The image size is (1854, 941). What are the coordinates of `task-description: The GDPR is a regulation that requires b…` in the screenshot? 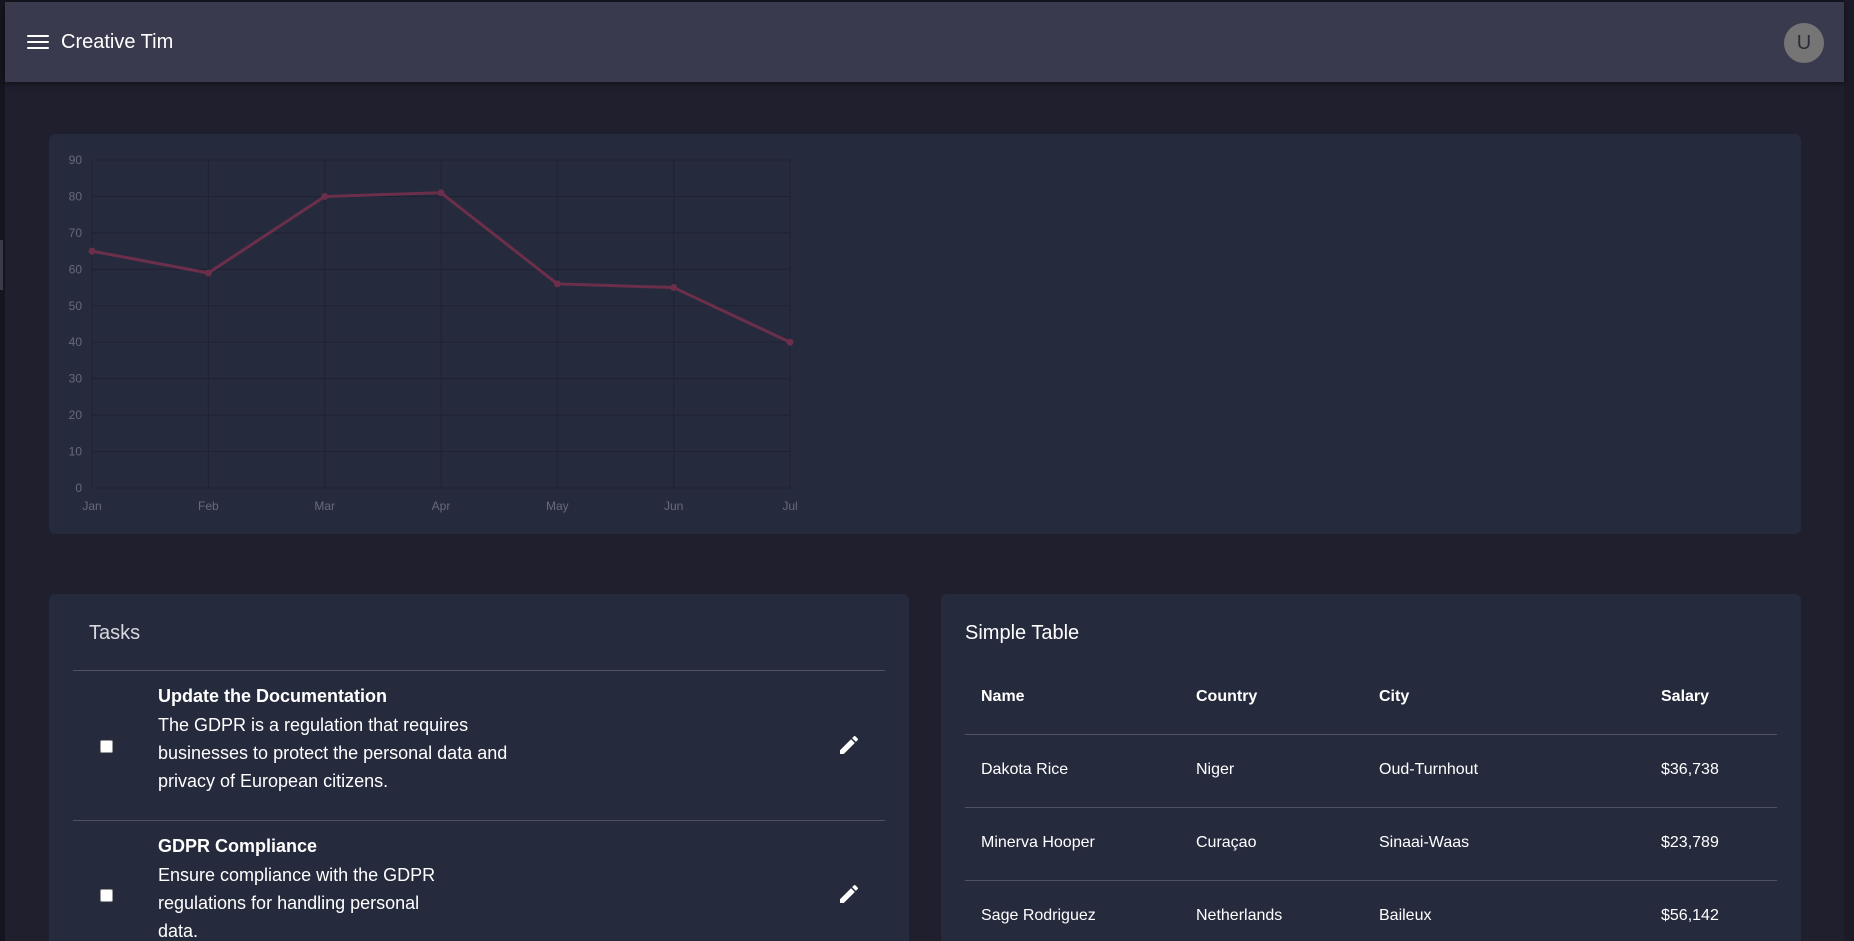 It's located at (333, 753).